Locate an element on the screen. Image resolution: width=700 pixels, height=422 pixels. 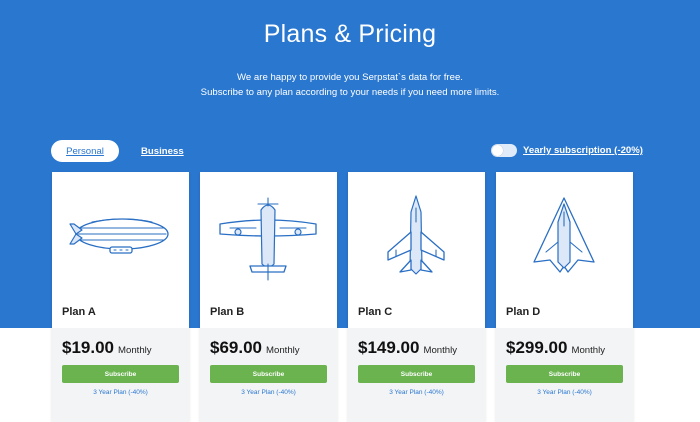
price-row: $299.00 Monthly is located at coordinates (555, 348).